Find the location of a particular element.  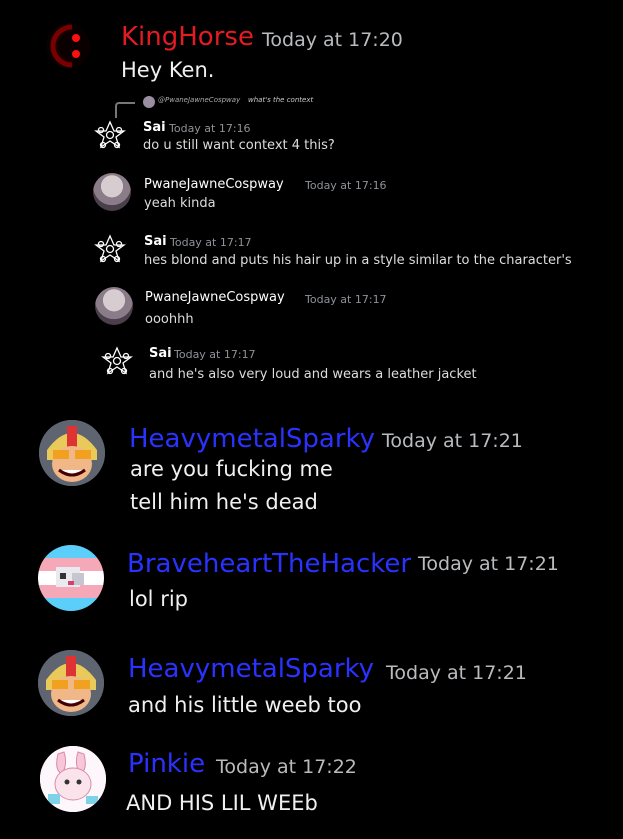

message-text: AND HIS LIL WEEb is located at coordinates (222, 803).